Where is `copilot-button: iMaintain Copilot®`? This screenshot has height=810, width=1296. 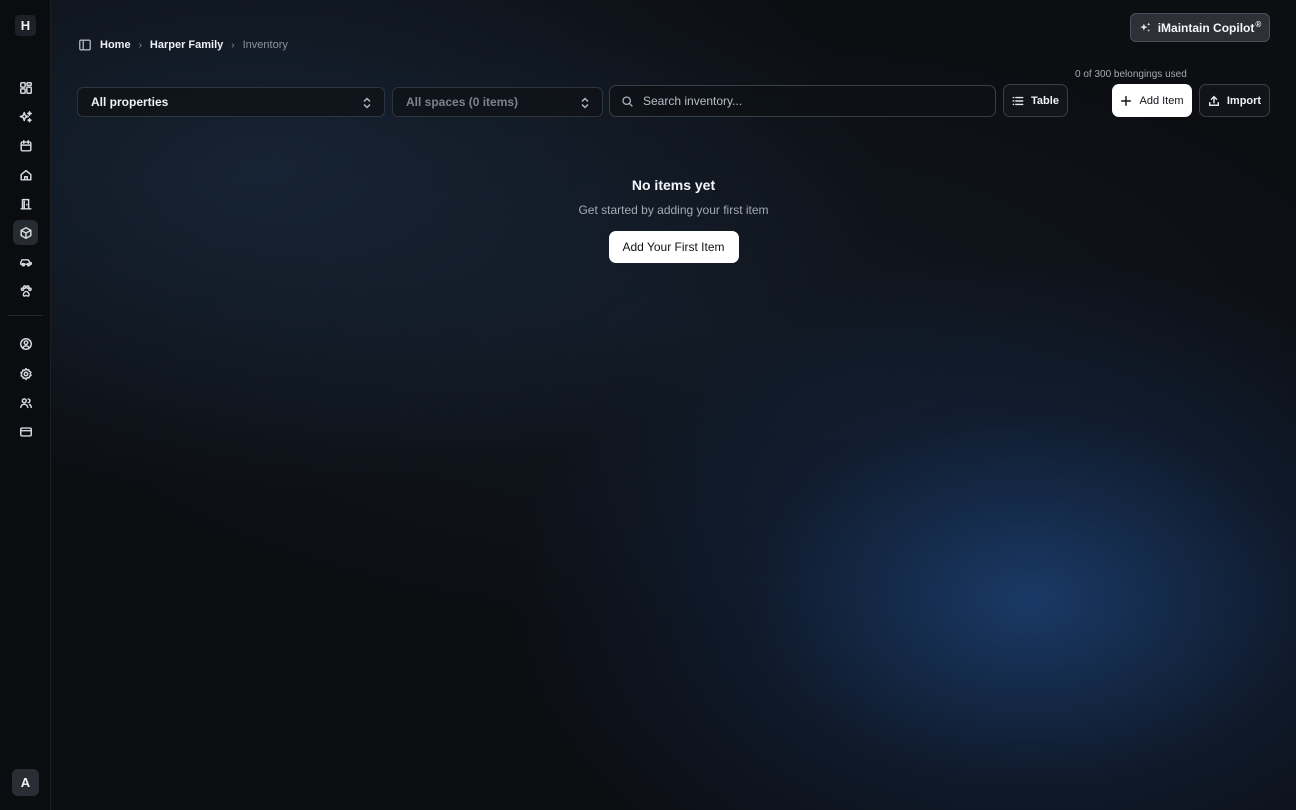
copilot-button: iMaintain Copilot® is located at coordinates (1200, 27).